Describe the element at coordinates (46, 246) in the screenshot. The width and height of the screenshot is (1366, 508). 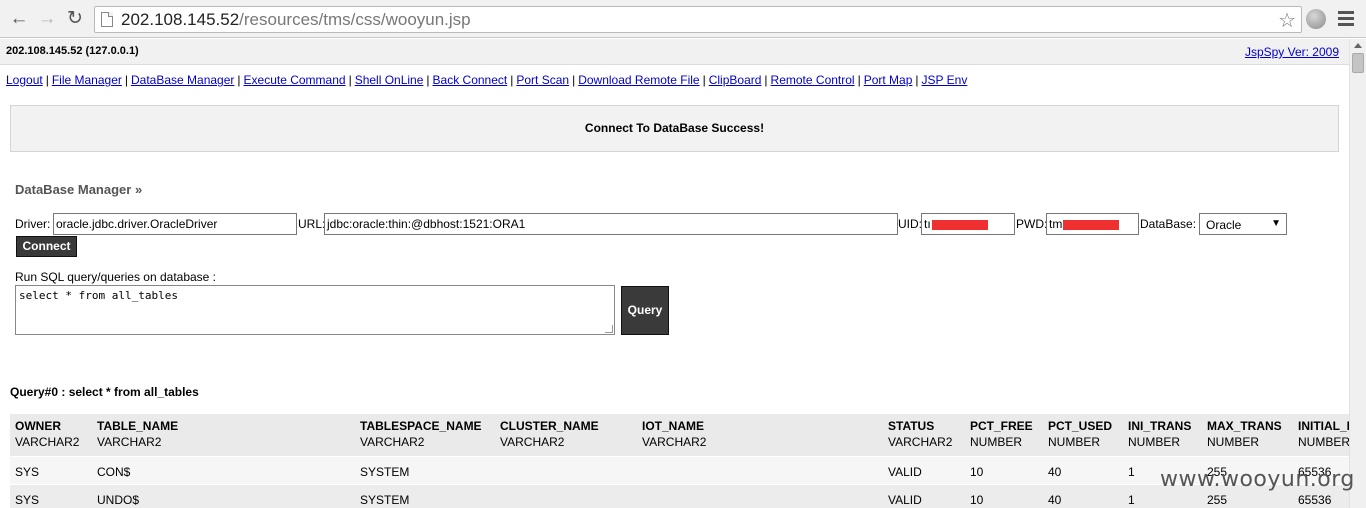
I see `connect-button: Connect` at that location.